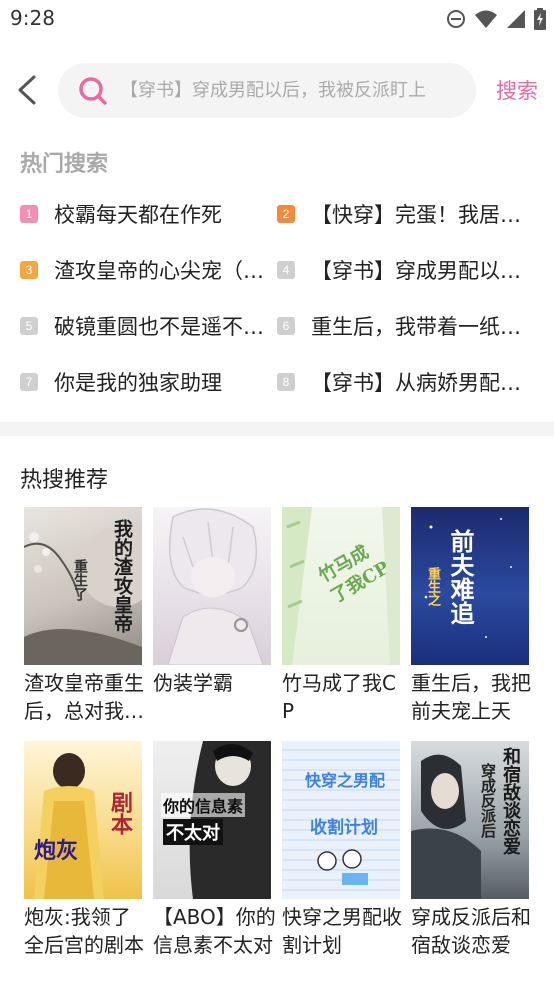 Image resolution: width=554 pixels, height=985 pixels. What do you see at coordinates (277, 429) in the screenshot?
I see `section-divider` at bounding box center [277, 429].